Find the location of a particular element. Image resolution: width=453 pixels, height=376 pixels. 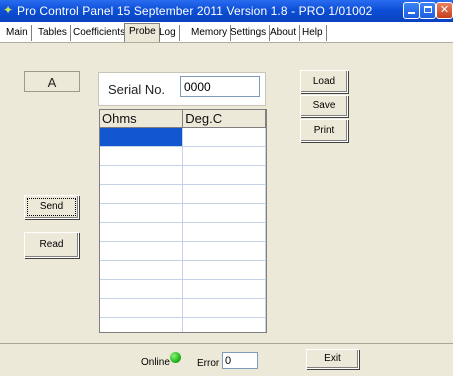

tab-help: Help is located at coordinates (312, 33).